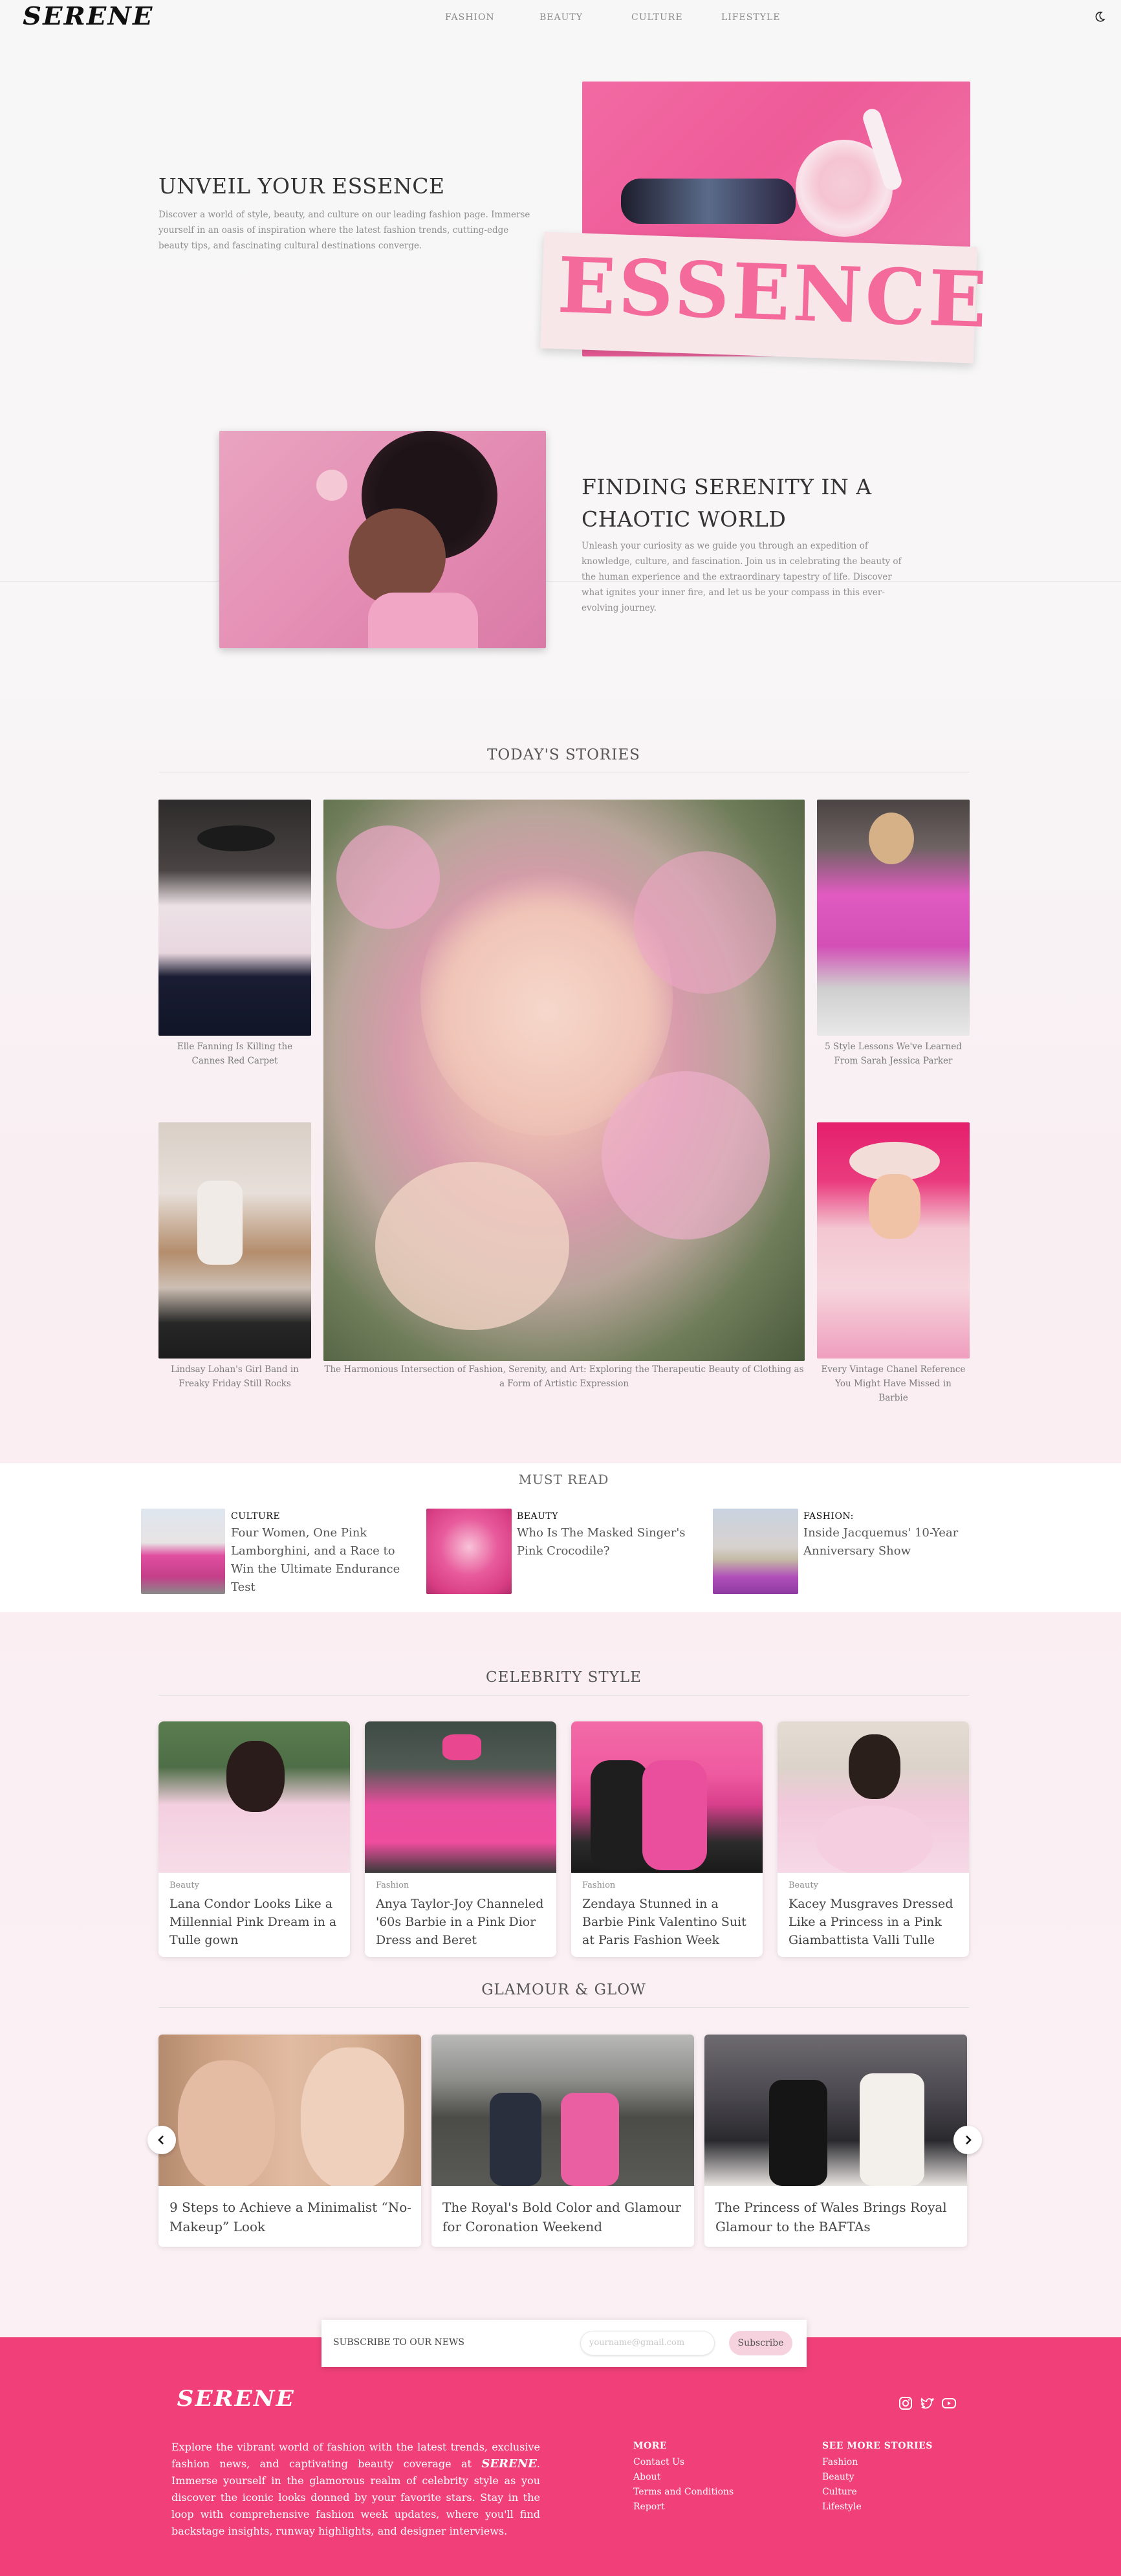  I want to click on story-image-margot, so click(893, 1240).